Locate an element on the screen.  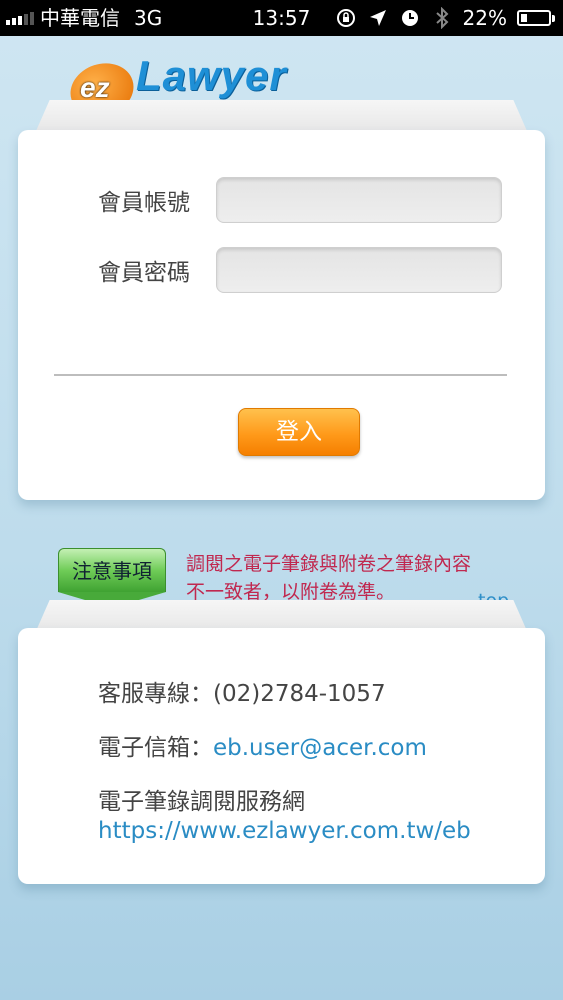
password-label: 會員密碼 is located at coordinates (144, 273).